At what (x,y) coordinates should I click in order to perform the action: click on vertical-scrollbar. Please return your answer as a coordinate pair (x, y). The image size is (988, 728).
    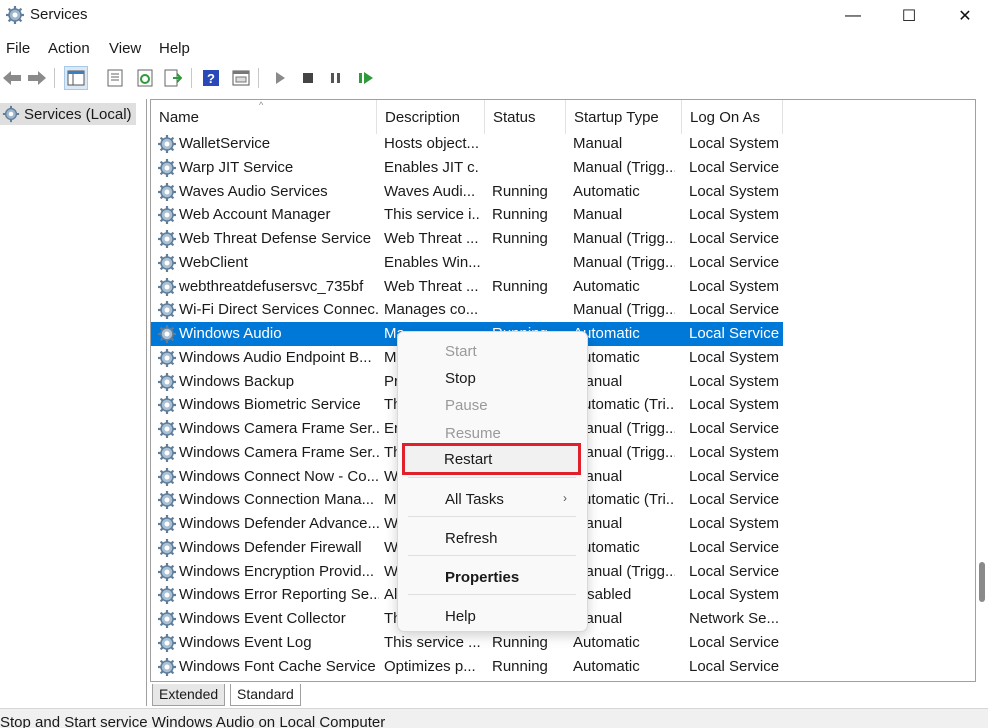
    Looking at the image, I should click on (982, 390).